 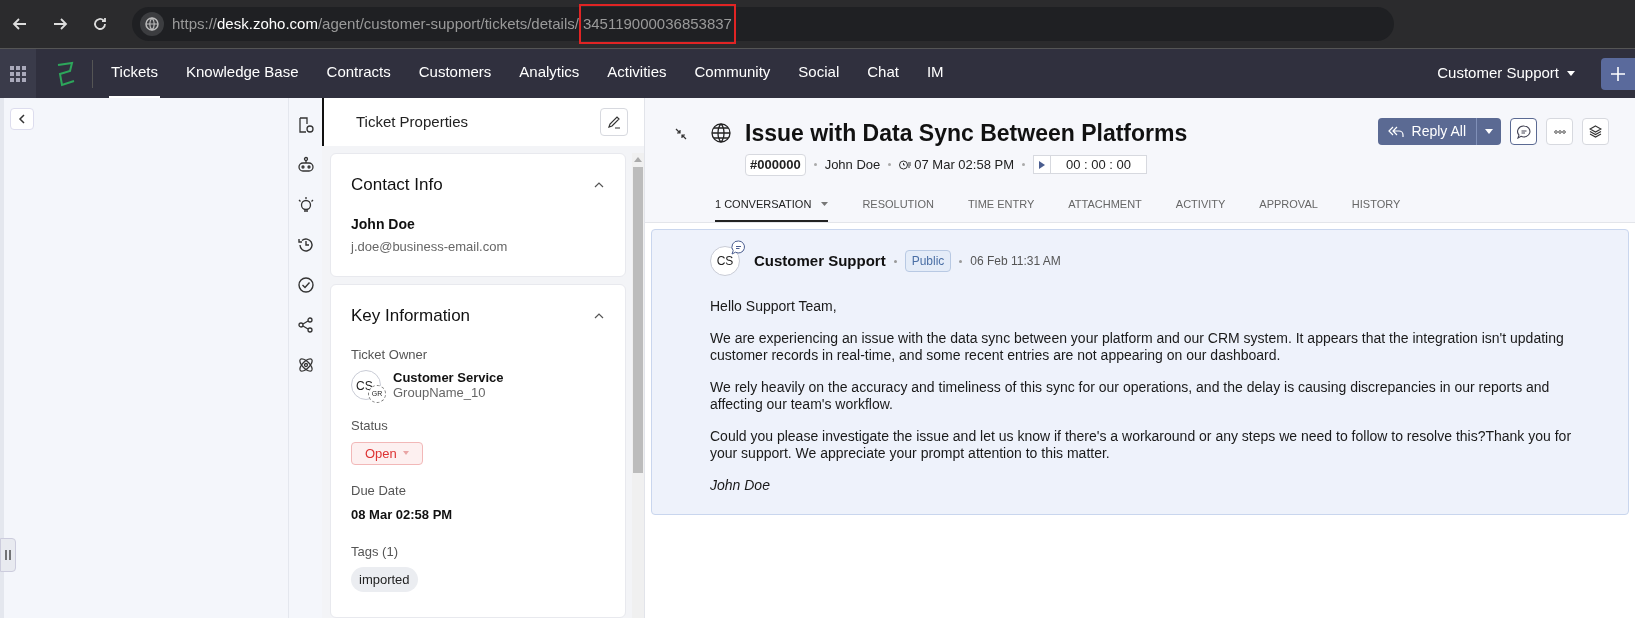 What do you see at coordinates (379, 491) in the screenshot?
I see `field-label: Due Date` at bounding box center [379, 491].